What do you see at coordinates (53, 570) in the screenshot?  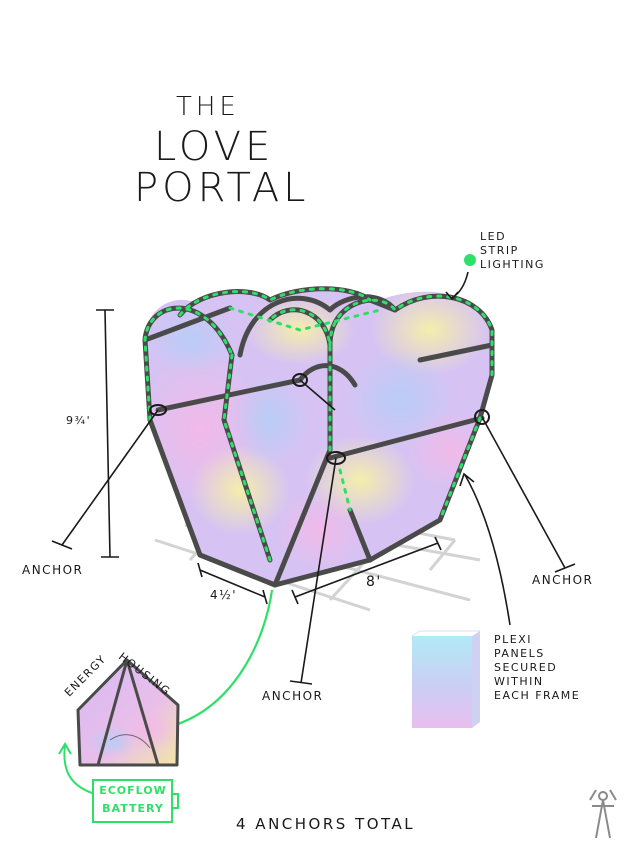 I see `anchor-label-left: ANCHOR` at bounding box center [53, 570].